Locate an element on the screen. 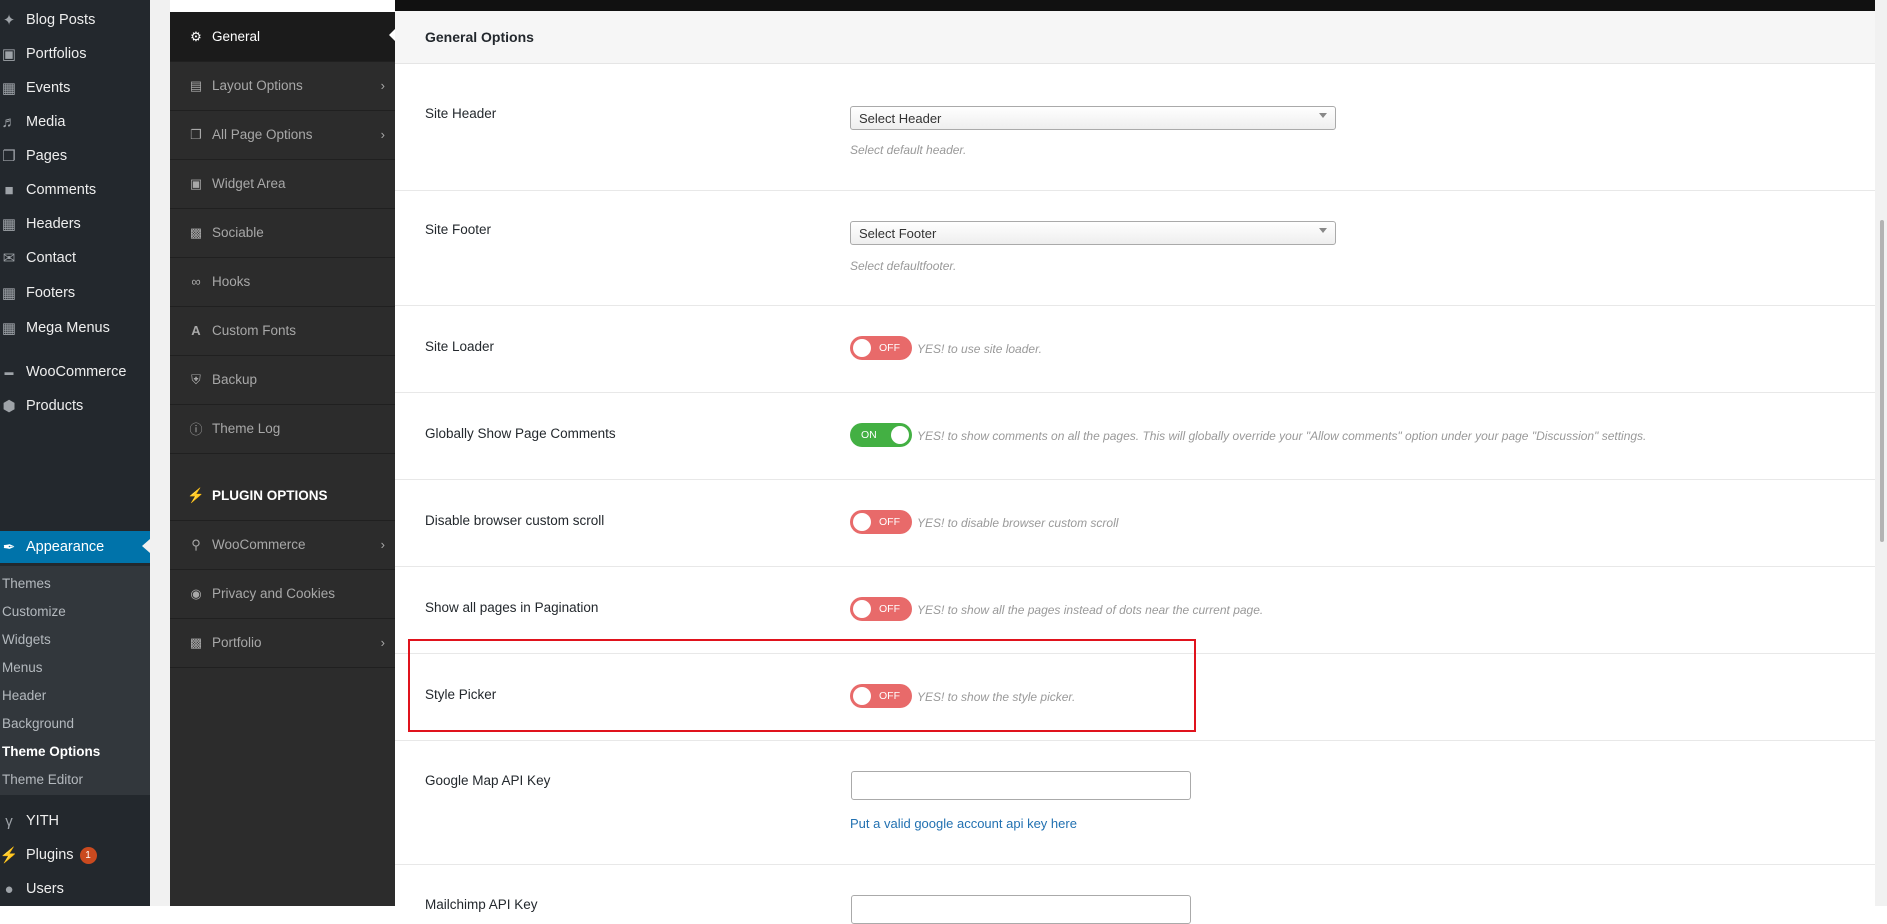 The image size is (1887, 924). select-value: Select Header is located at coordinates (900, 118).